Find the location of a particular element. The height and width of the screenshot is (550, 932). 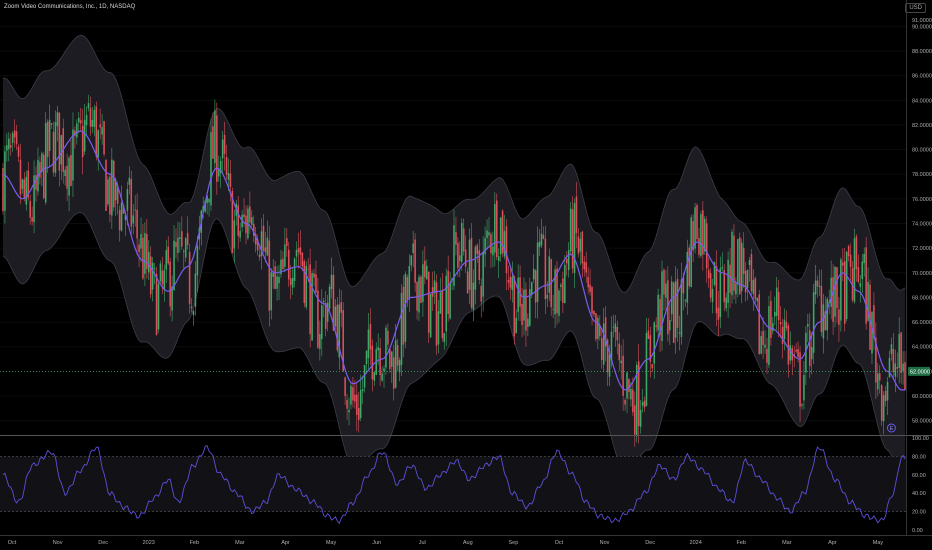

earnings-event-label: E is located at coordinates (892, 429).